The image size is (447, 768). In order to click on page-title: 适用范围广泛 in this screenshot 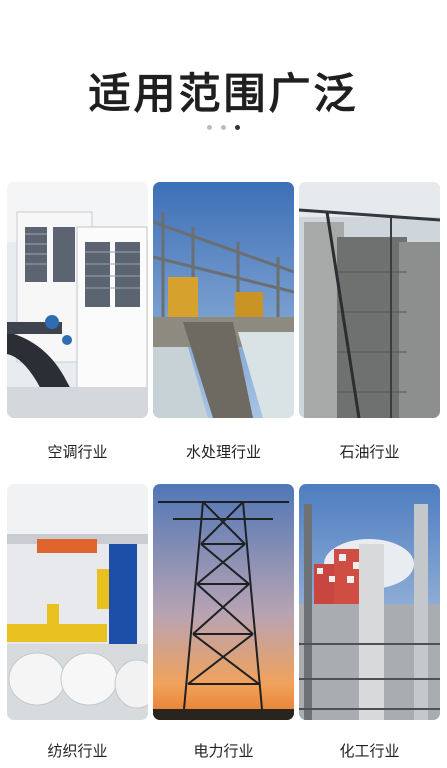, I will do `click(223, 93)`.